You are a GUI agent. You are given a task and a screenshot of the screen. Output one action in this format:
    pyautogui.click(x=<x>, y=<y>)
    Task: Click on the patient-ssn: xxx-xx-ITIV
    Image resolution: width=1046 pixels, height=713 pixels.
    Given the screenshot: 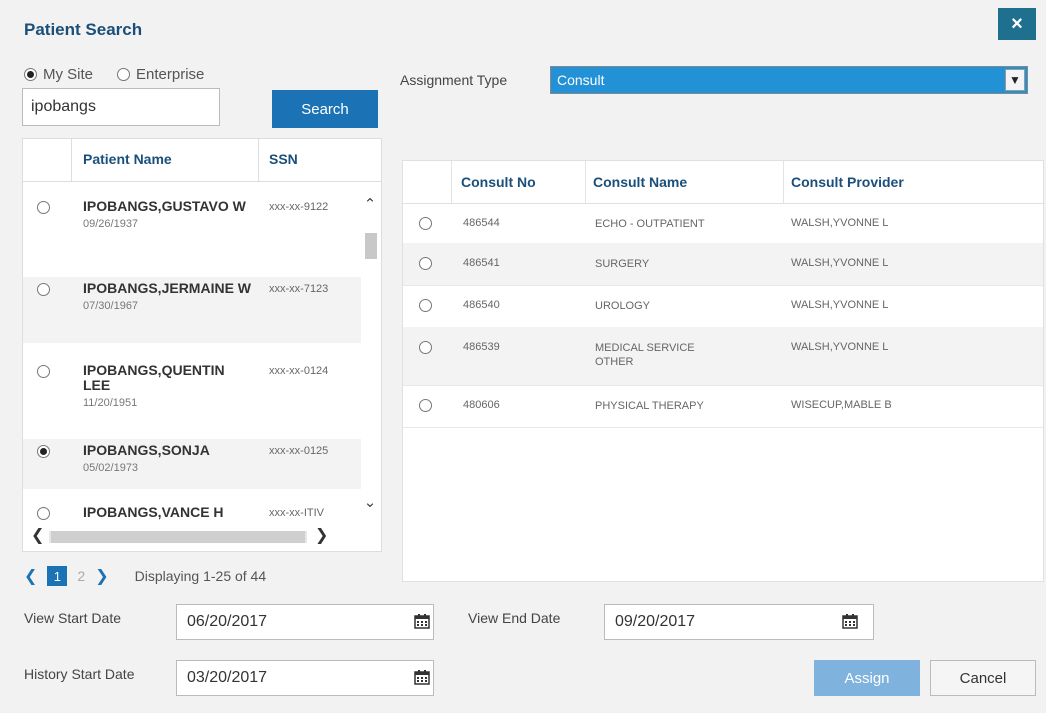 What is the action you would take?
    pyautogui.click(x=296, y=513)
    